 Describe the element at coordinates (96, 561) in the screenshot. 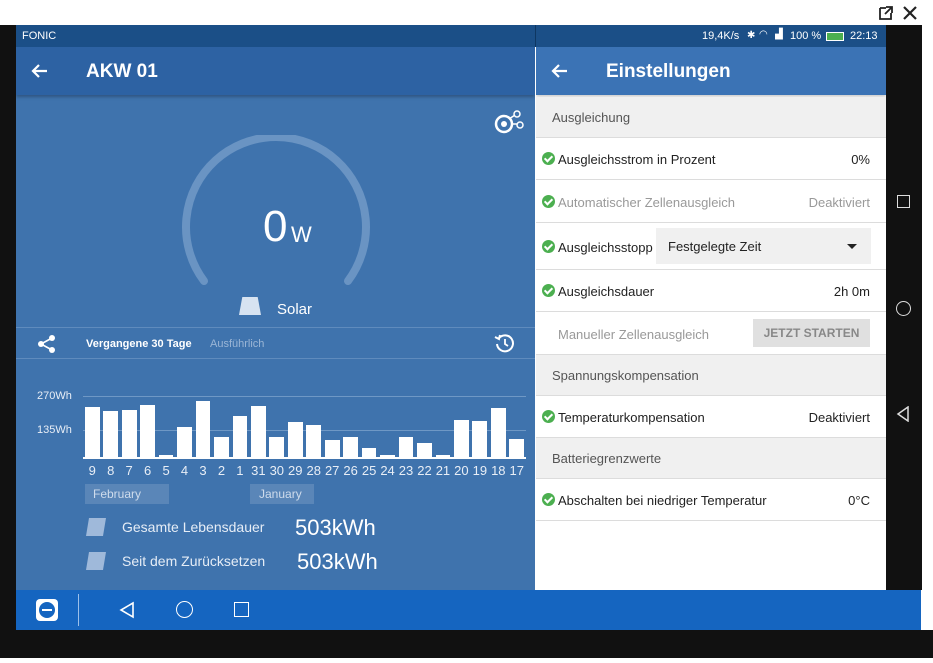

I see `reset-icon` at that location.